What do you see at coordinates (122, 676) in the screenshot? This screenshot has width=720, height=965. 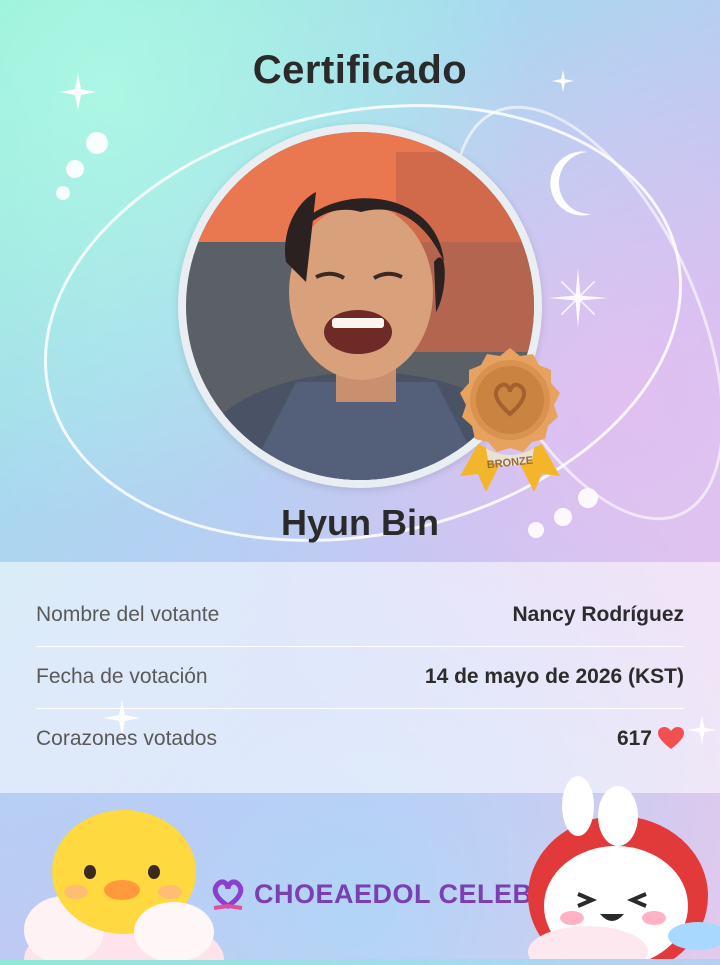 I see `date-label: Fecha de votación` at bounding box center [122, 676].